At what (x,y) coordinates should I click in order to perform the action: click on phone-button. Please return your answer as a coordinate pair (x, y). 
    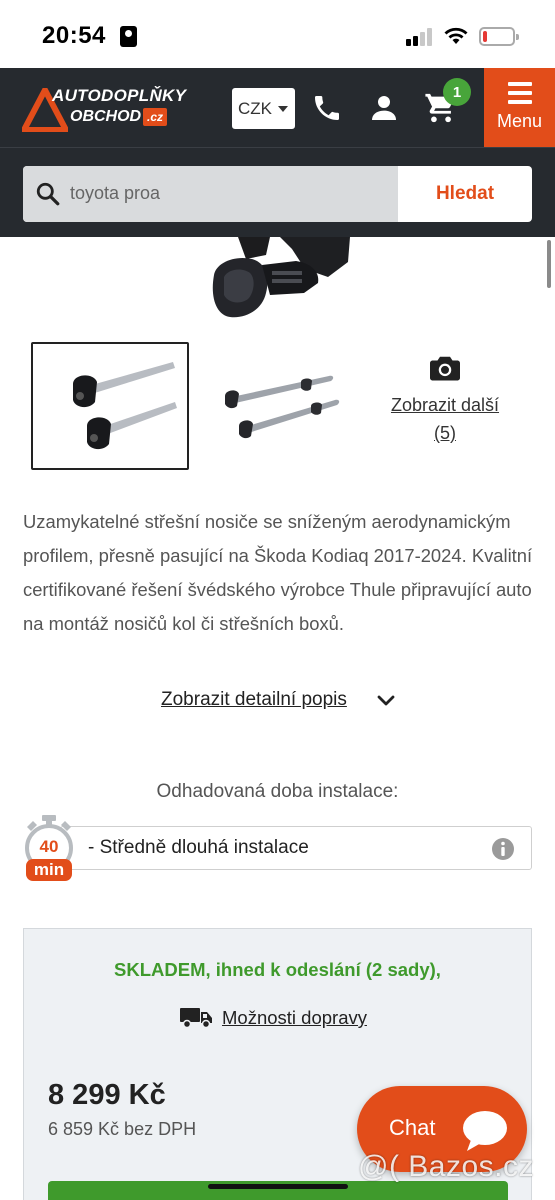
    Looking at the image, I should click on (327, 108).